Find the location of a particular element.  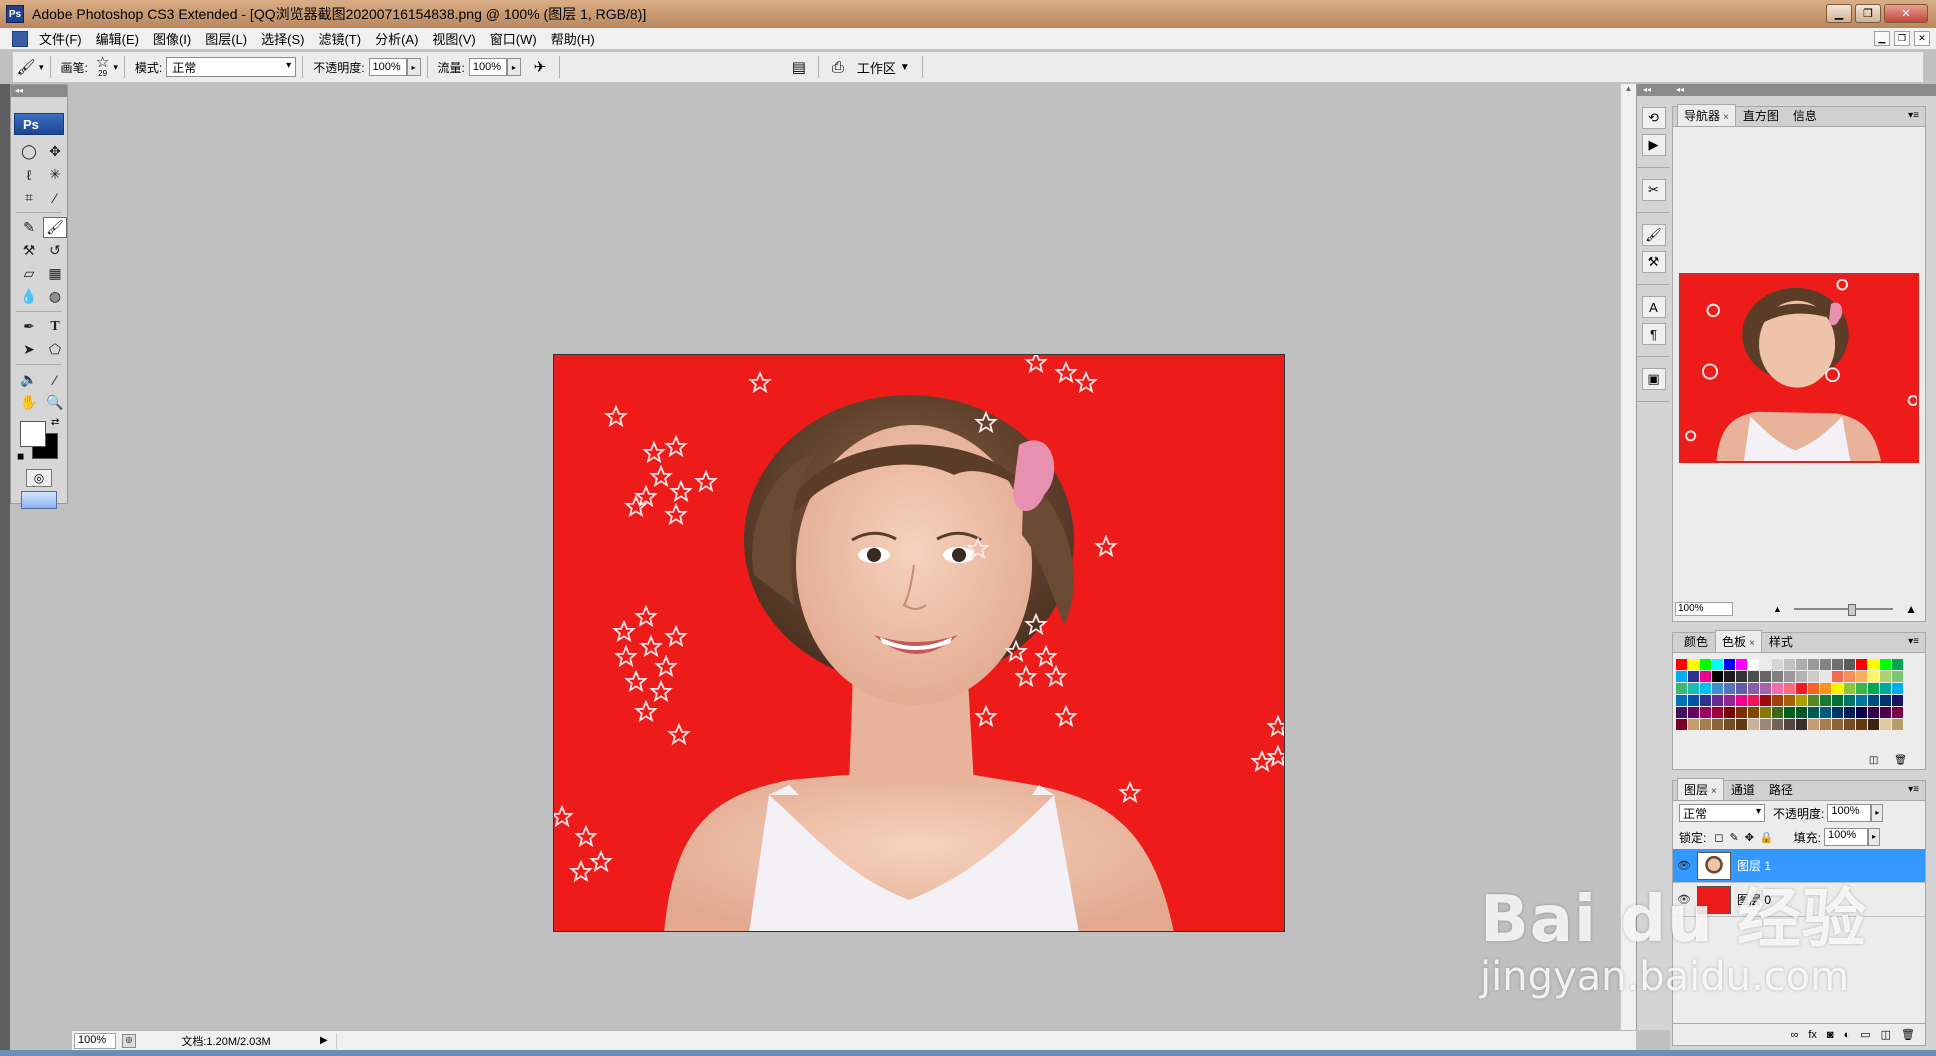

doc-restore-icon: ❐ is located at coordinates (1902, 38).